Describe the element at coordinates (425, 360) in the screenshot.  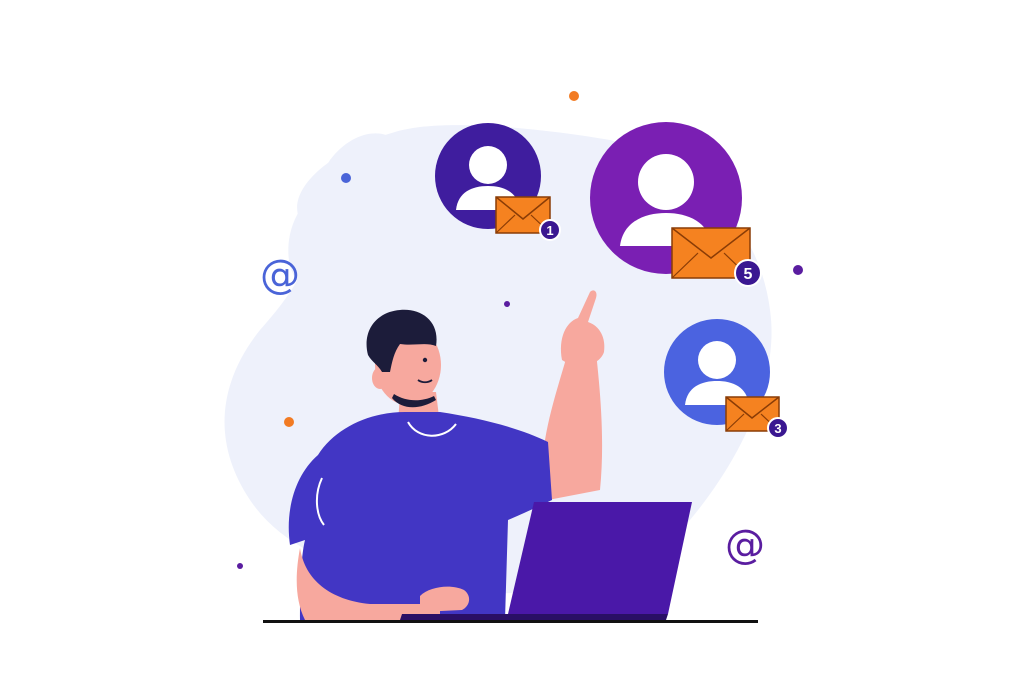
I see `eye` at that location.